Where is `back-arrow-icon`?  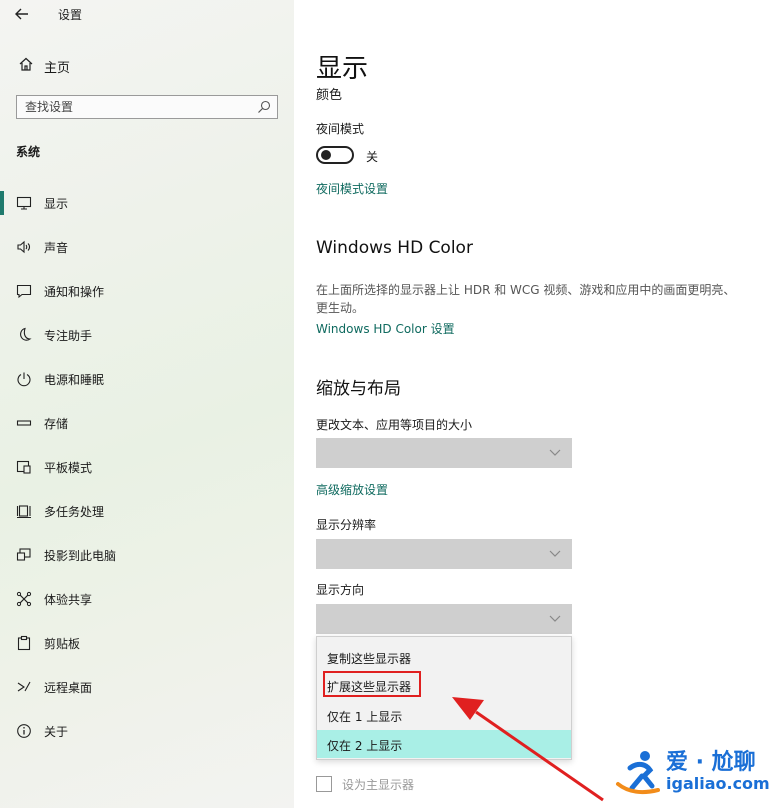 back-arrow-icon is located at coordinates (21, 14).